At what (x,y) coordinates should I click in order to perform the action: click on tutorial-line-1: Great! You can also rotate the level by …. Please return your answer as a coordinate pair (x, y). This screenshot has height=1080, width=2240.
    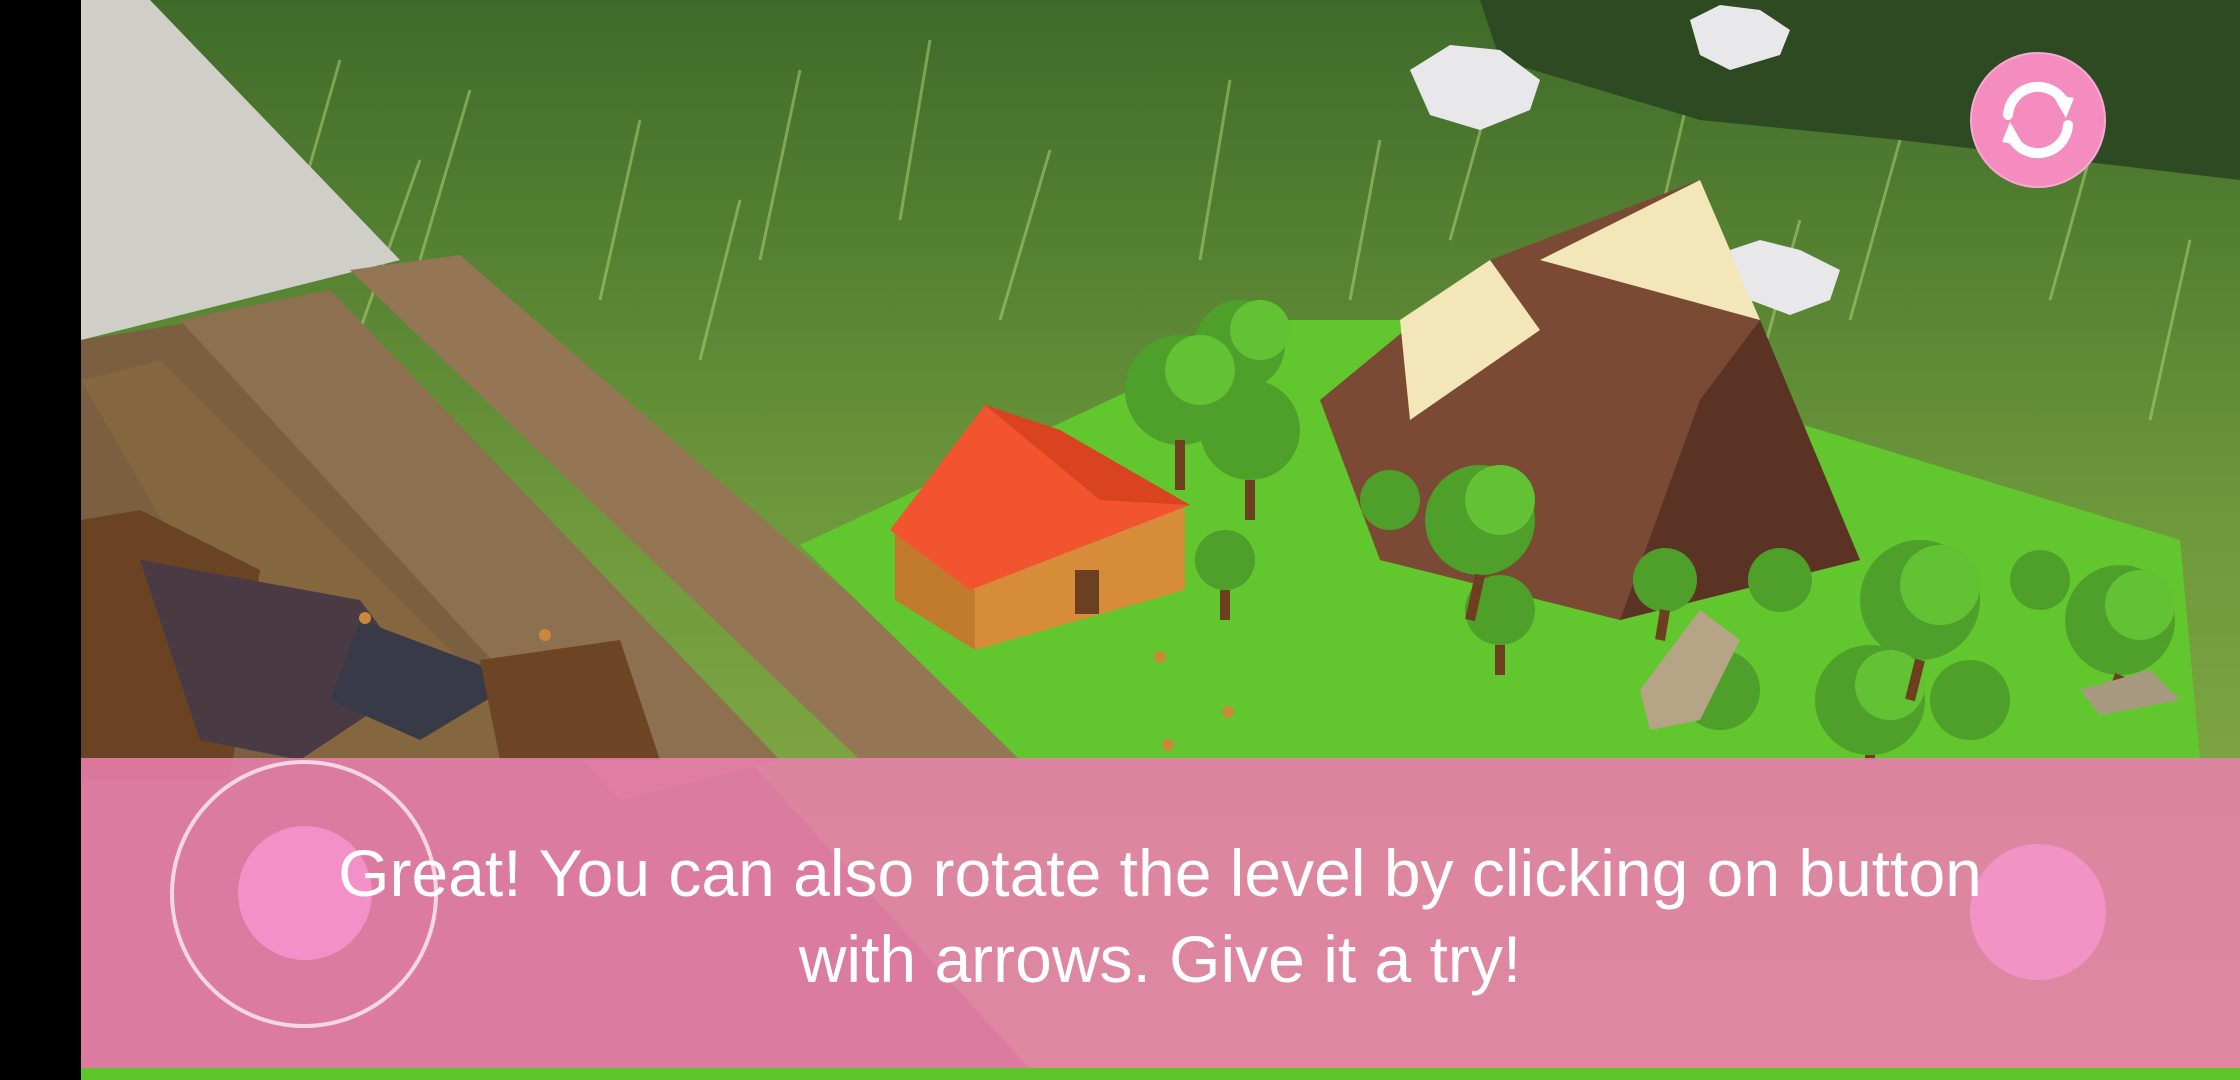
    Looking at the image, I should click on (1160, 873).